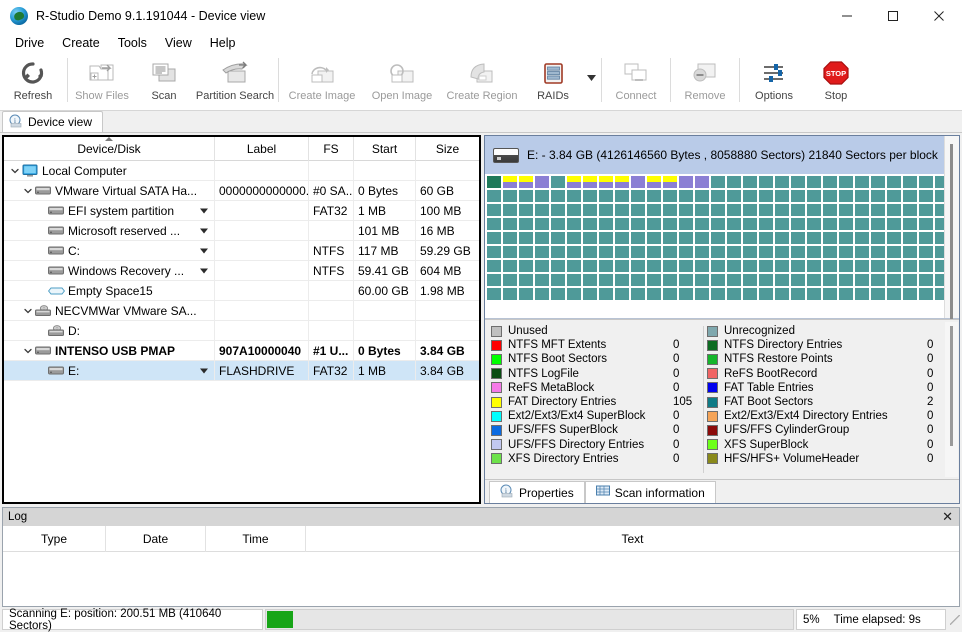 The height and width of the screenshot is (632, 962). Describe the element at coordinates (156, 538) in the screenshot. I see `log-column-header-date: Date` at that location.